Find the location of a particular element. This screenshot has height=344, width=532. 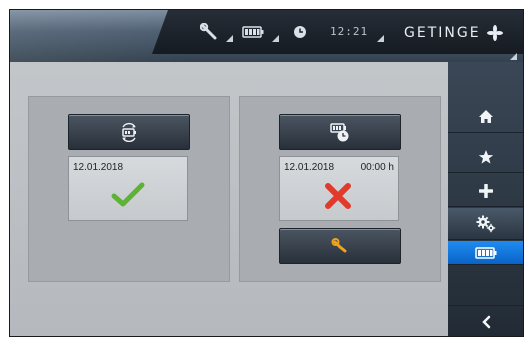

clock-icon is located at coordinates (300, 32).